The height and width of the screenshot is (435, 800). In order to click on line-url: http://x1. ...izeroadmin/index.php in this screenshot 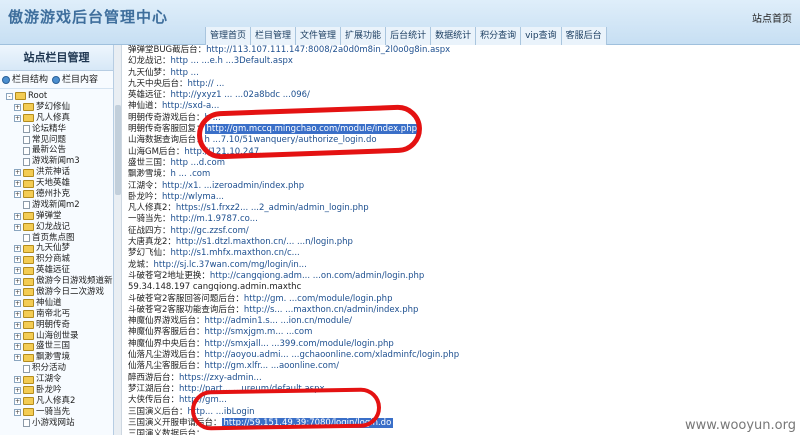, I will do `click(233, 186)`.